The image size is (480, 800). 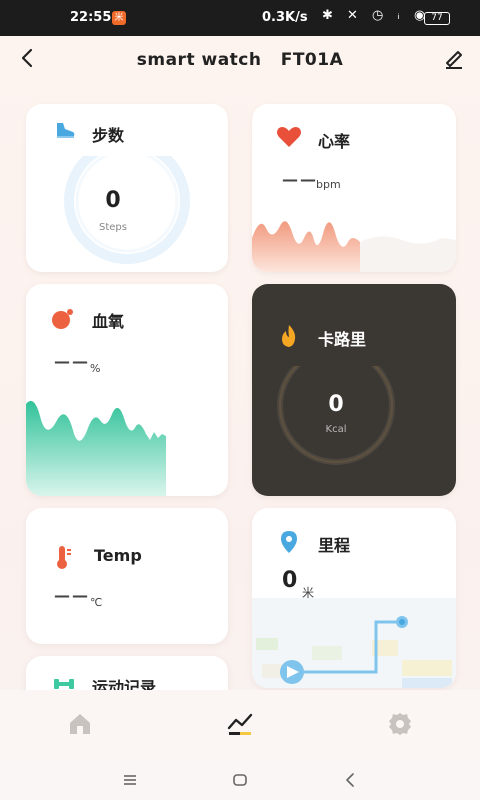 What do you see at coordinates (91, 17) in the screenshot?
I see `status-time: 22:55` at bounding box center [91, 17].